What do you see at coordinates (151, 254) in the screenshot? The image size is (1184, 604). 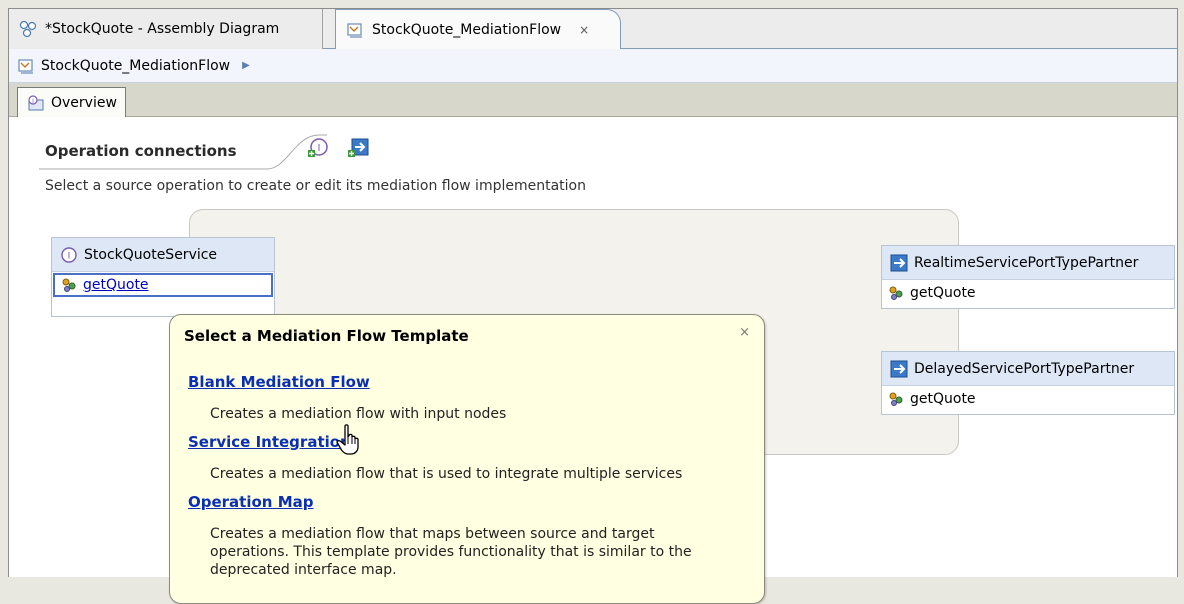 I see `source-interface-name: StockQuoteService` at bounding box center [151, 254].